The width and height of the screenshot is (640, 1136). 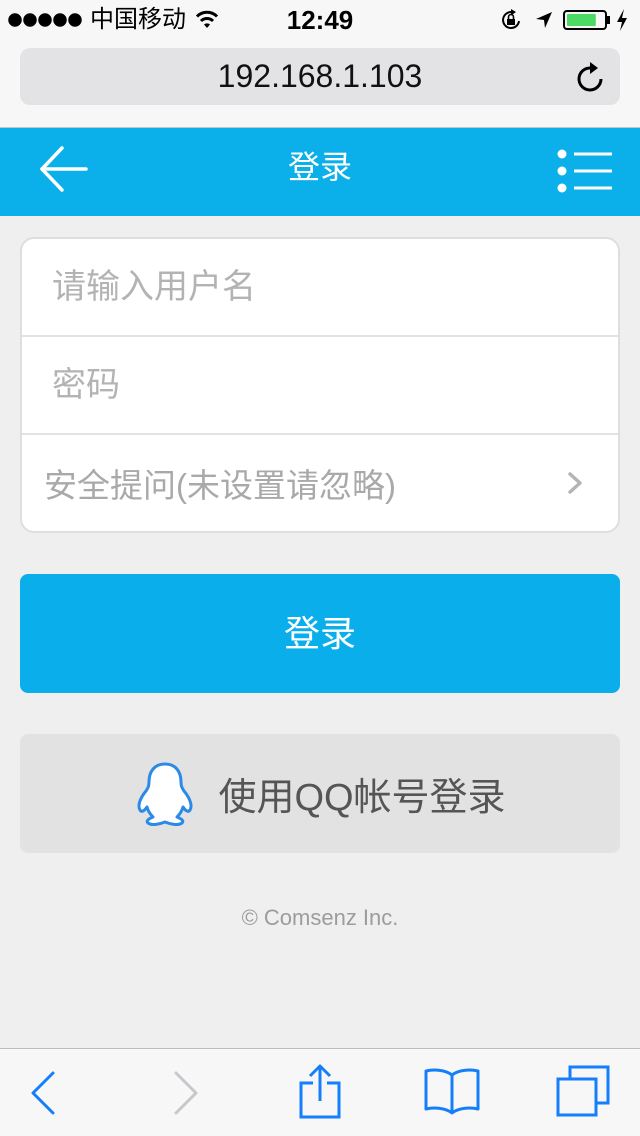 I want to click on url-text: 192.168.1.103, so click(x=320, y=76).